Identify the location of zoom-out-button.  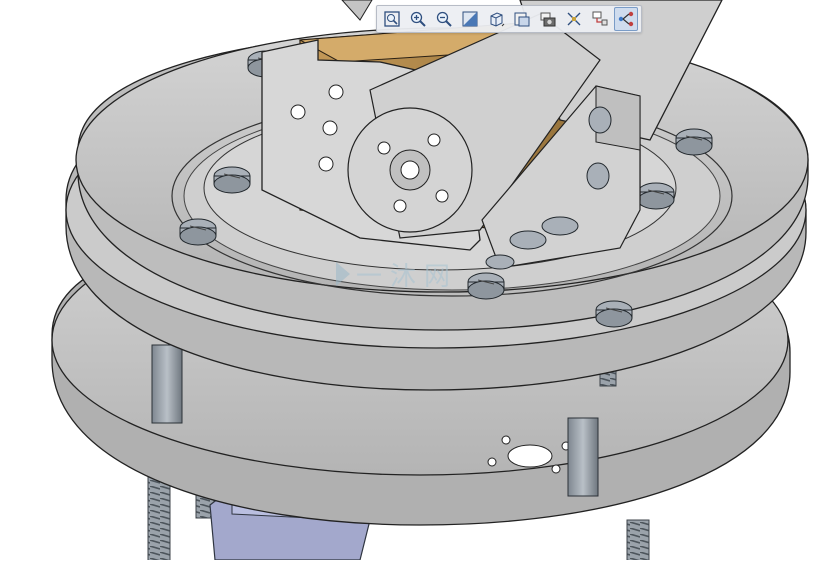
(444, 19).